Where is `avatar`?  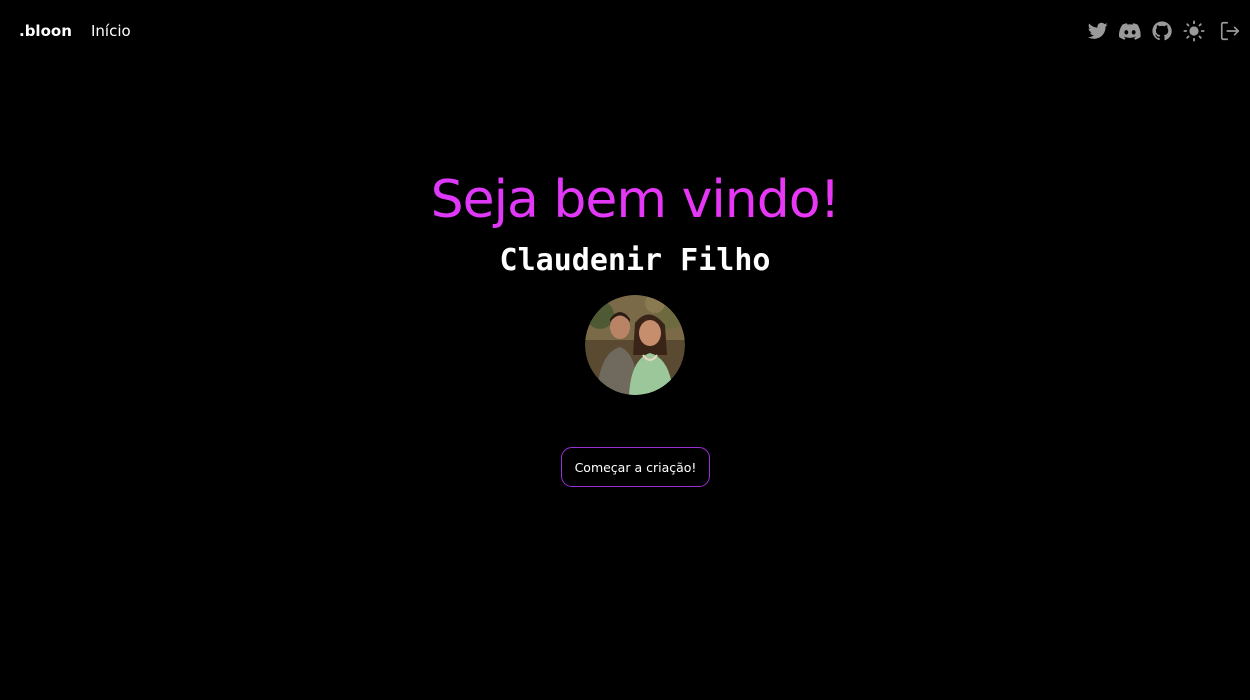 avatar is located at coordinates (635, 345).